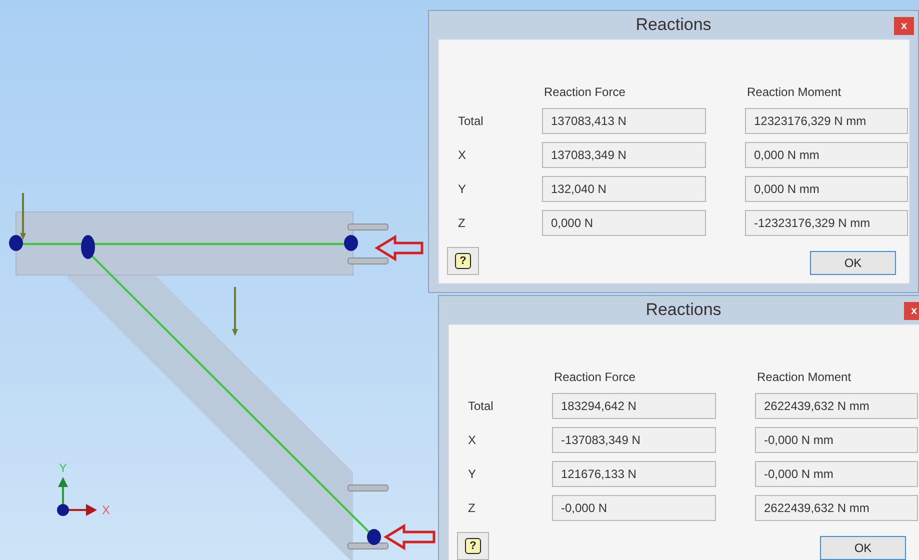 Image resolution: width=919 pixels, height=560 pixels. What do you see at coordinates (63, 468) in the screenshot?
I see `axis-label: Y` at bounding box center [63, 468].